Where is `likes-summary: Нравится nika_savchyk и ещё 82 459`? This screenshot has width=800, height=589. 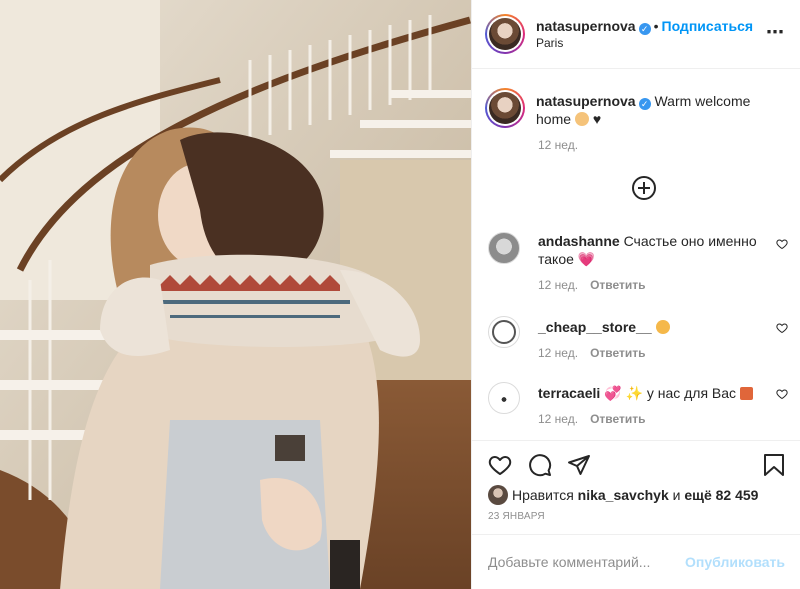 likes-summary: Нравится nika_savchyk и ещё 82 459 is located at coordinates (623, 495).